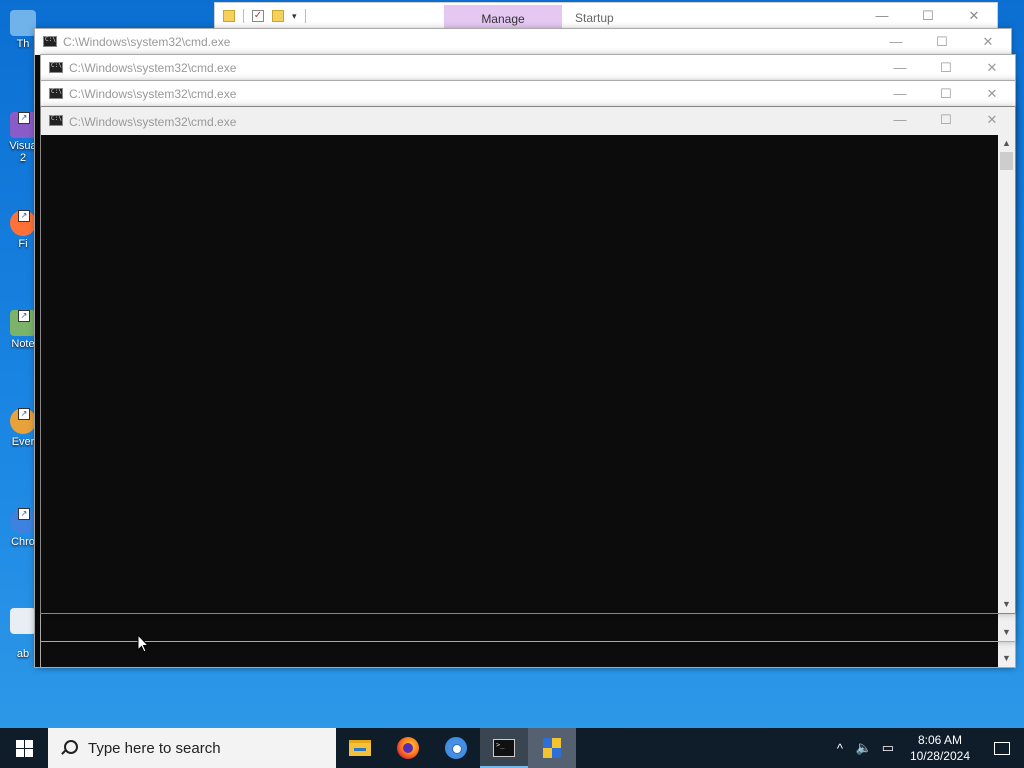  I want to click on taskbar-firefox, so click(408, 748).